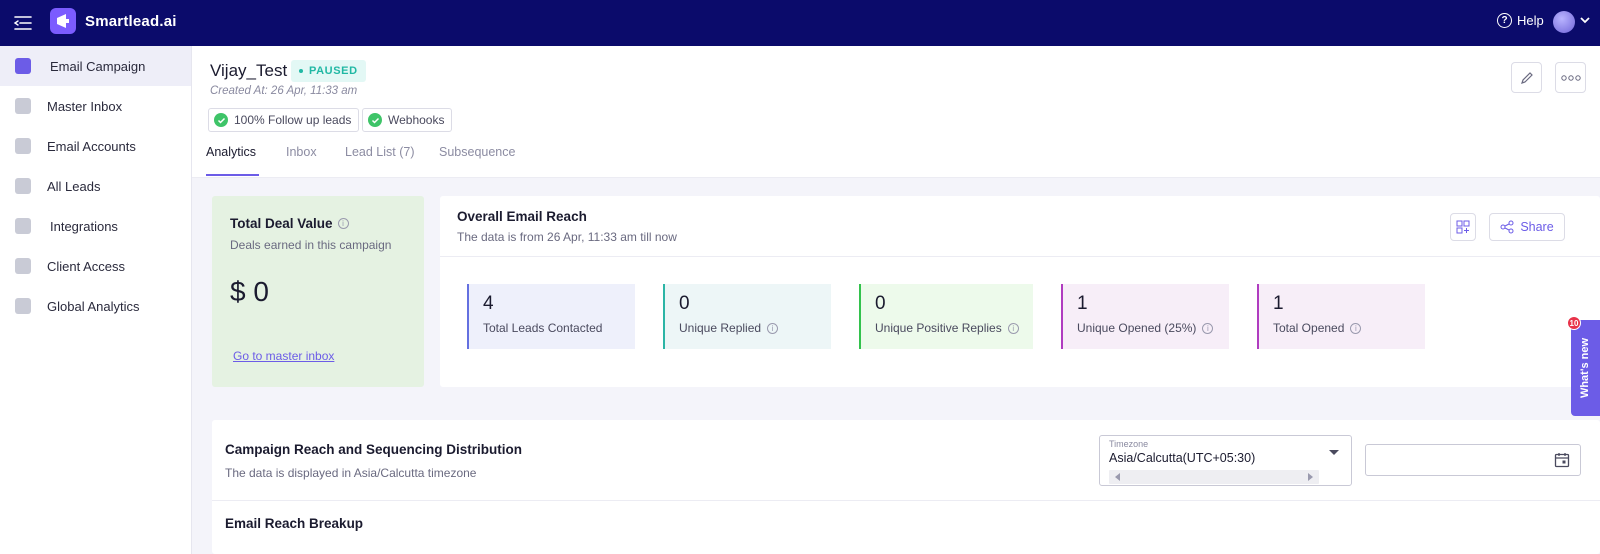 This screenshot has height=554, width=1600. I want to click on sidebar-item-master-inbox: Master Inbox, so click(95, 106).